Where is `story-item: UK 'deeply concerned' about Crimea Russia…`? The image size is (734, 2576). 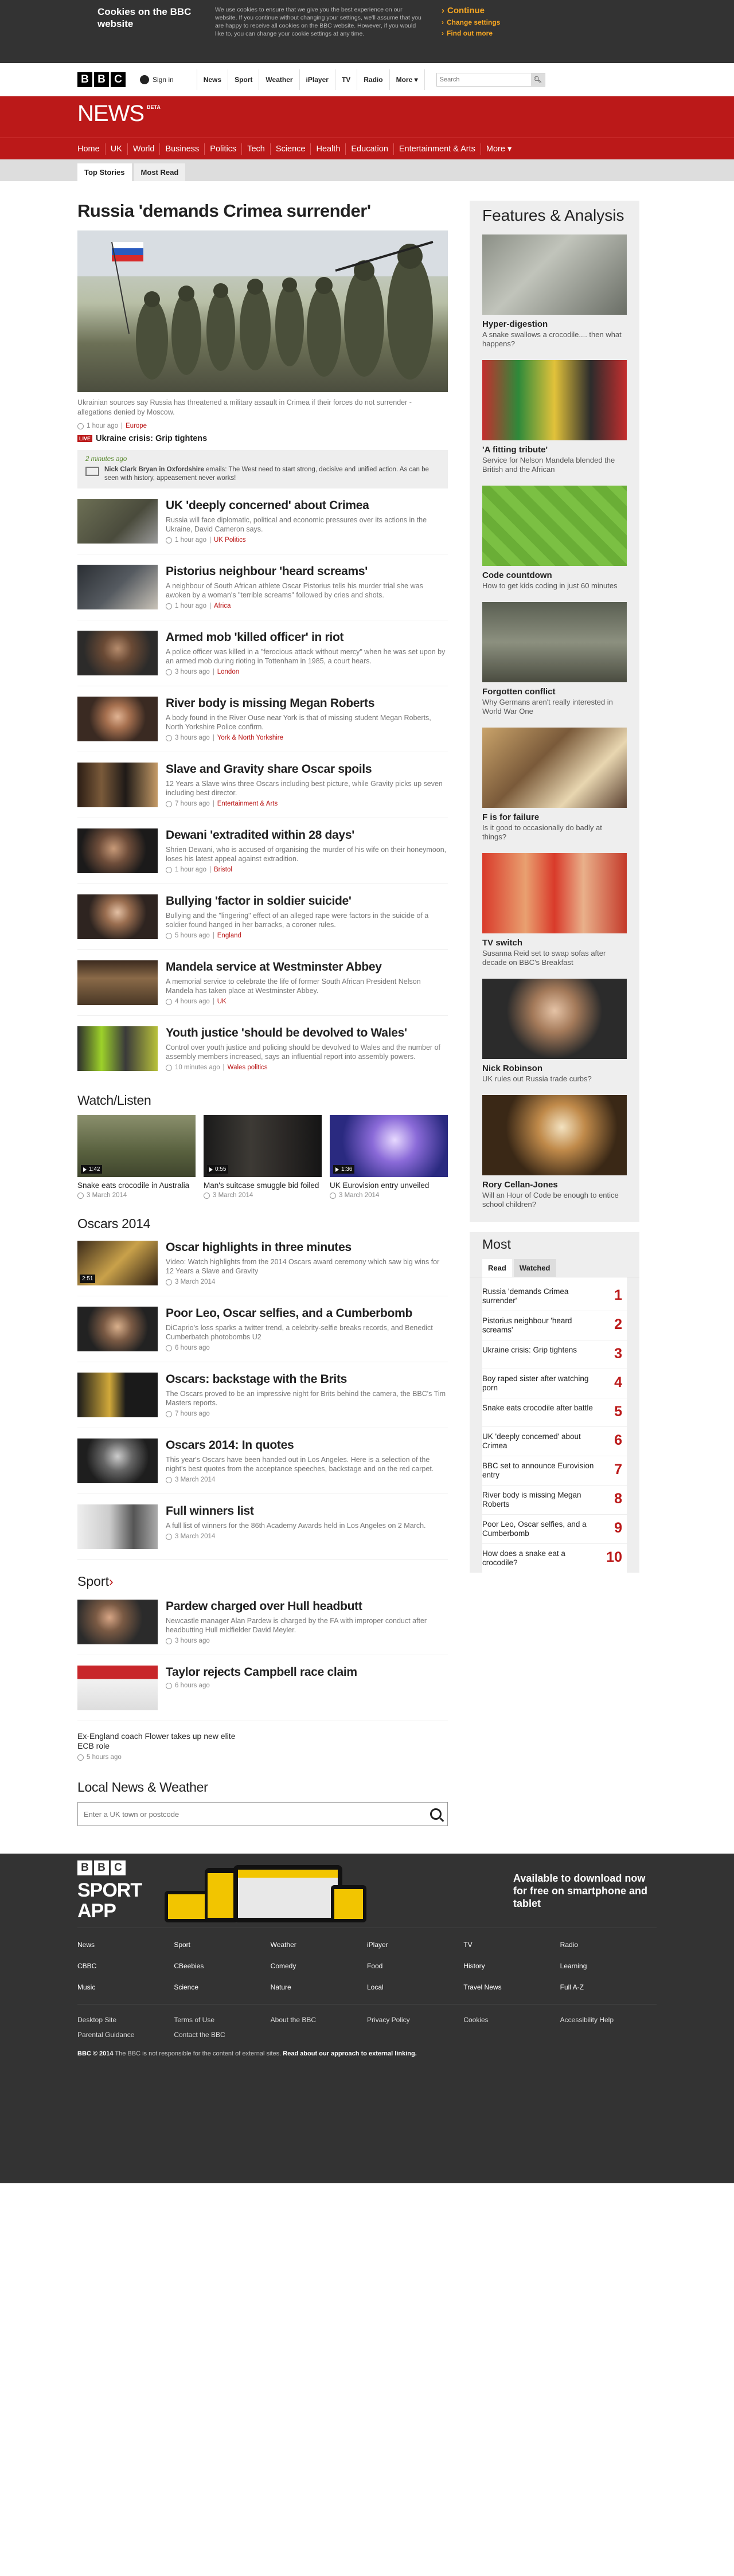 story-item: UK 'deeply concerned' about Crimea Russia… is located at coordinates (262, 521).